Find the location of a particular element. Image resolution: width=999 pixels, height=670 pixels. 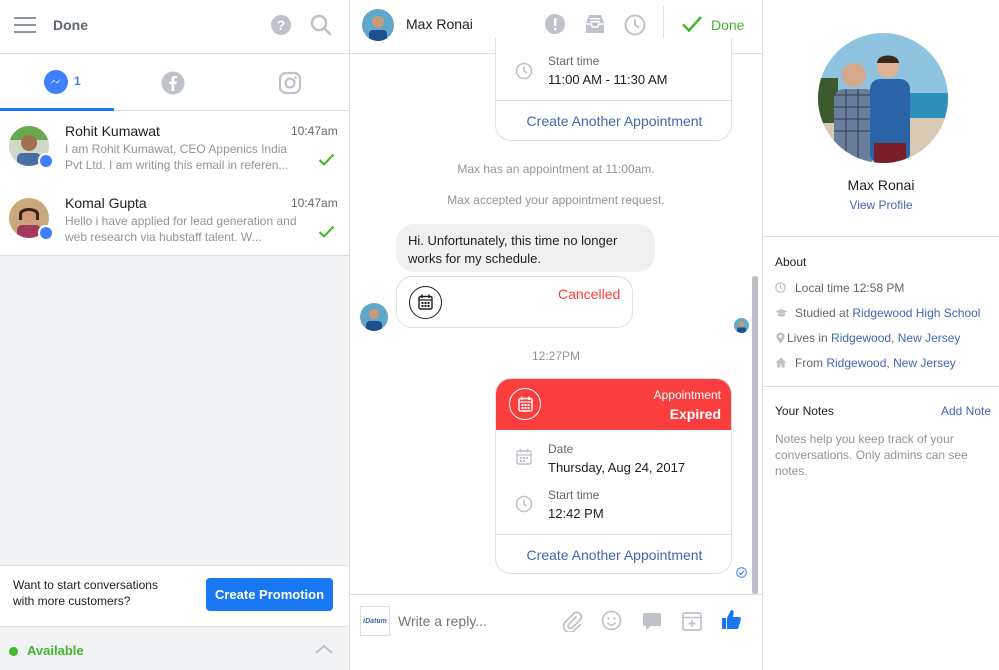

folder-title: Done is located at coordinates (70, 25).